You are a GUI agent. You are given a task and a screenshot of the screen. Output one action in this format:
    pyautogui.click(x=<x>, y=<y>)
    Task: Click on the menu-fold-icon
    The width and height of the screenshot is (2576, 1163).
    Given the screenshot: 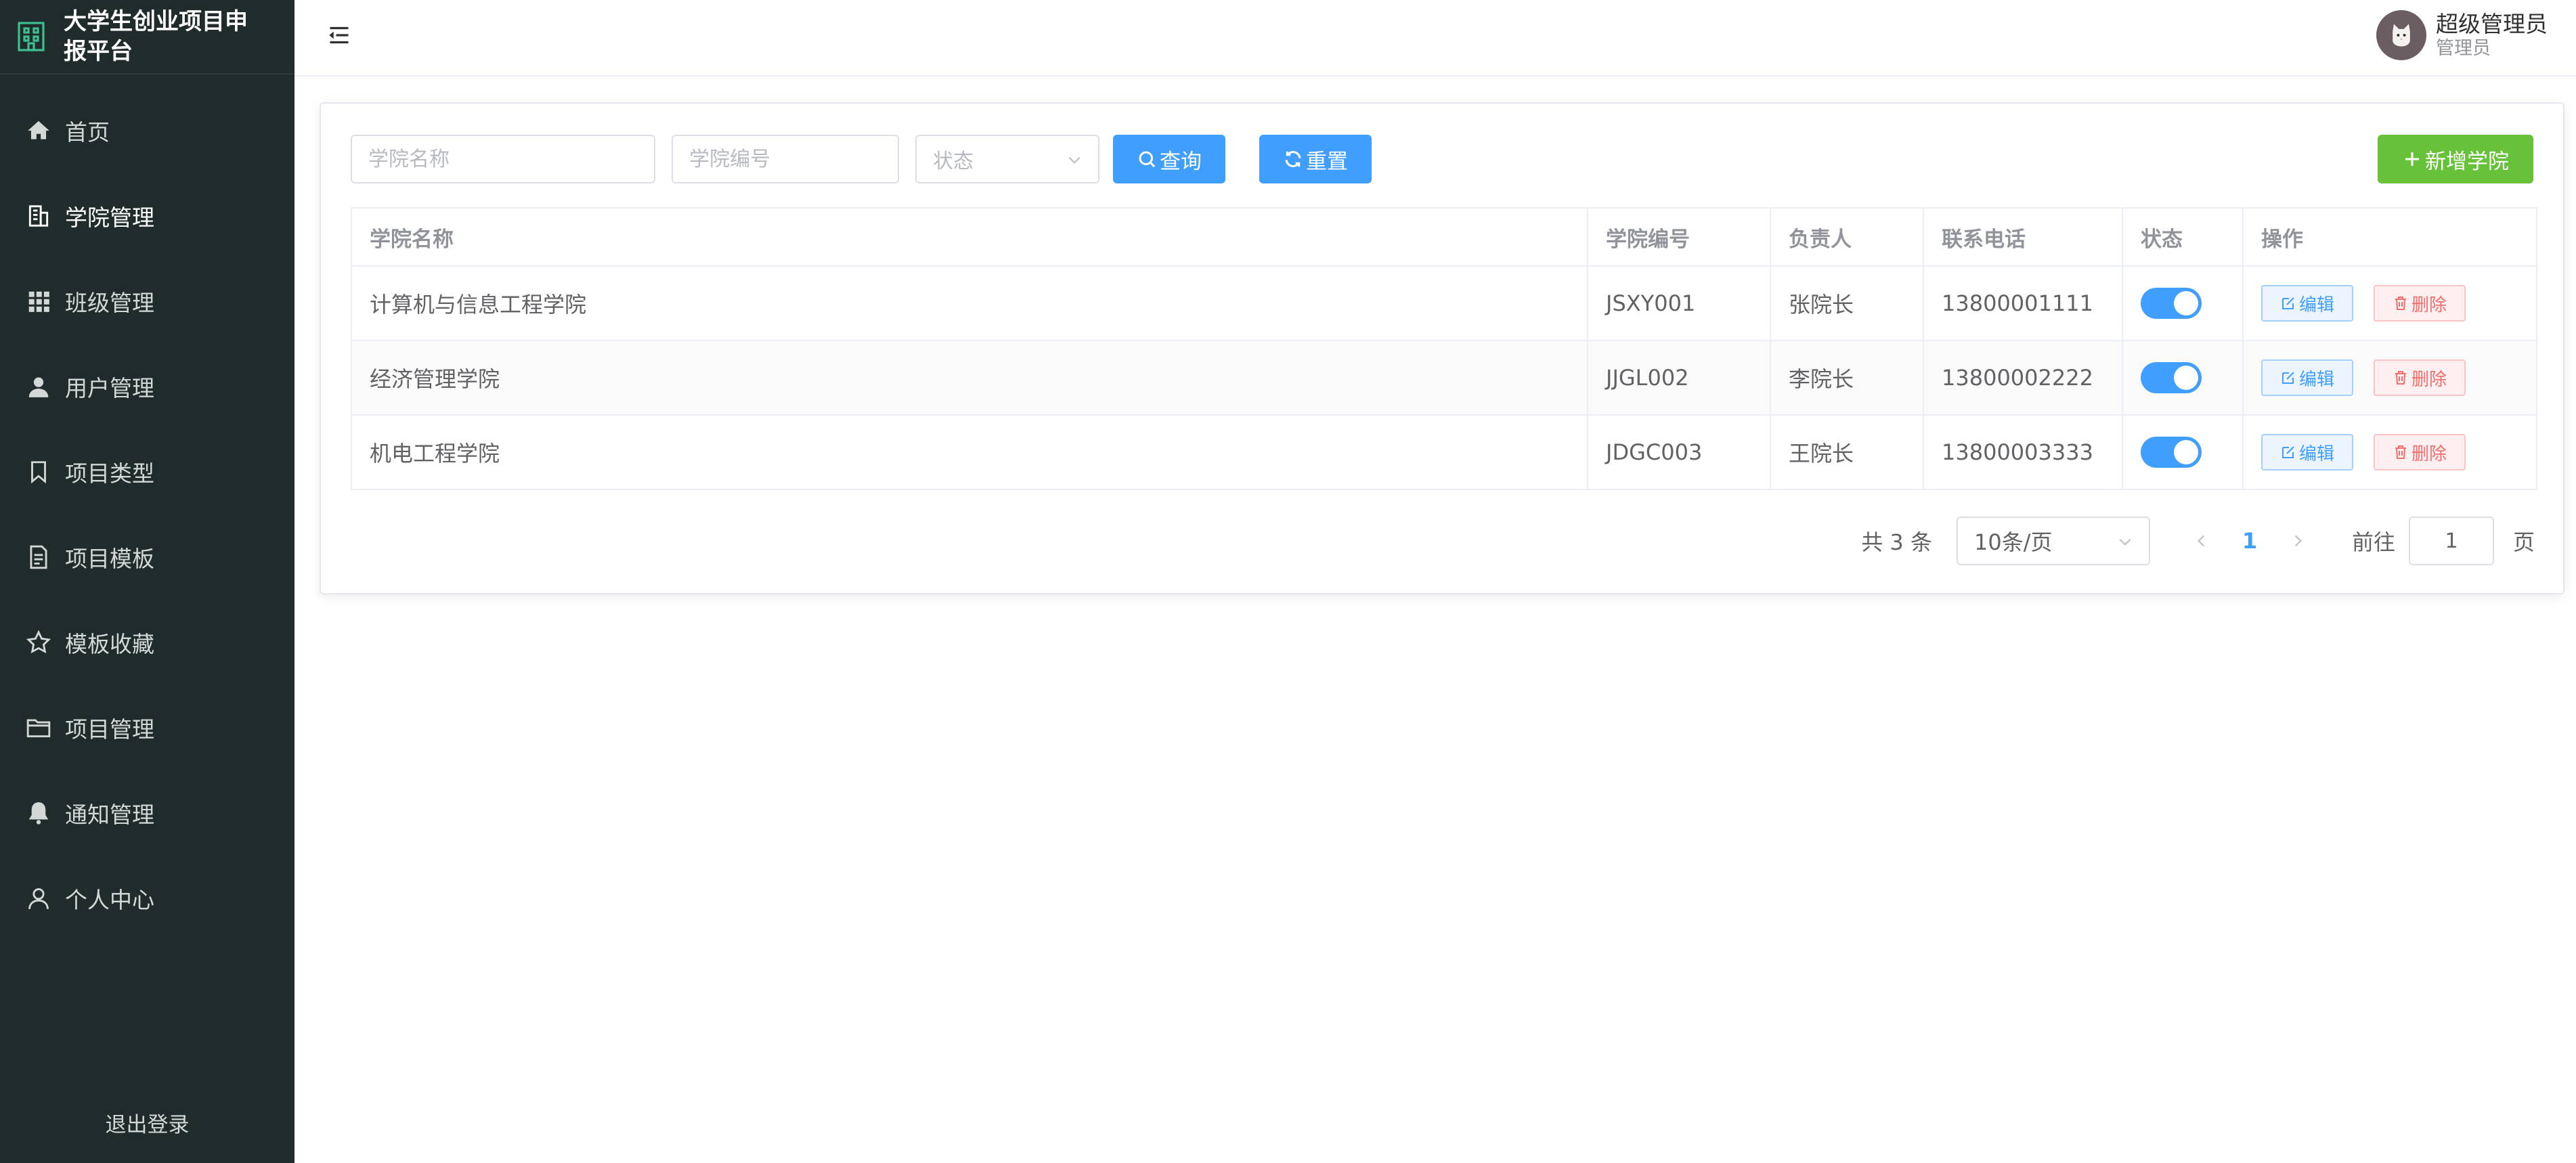 What is the action you would take?
    pyautogui.click(x=339, y=35)
    